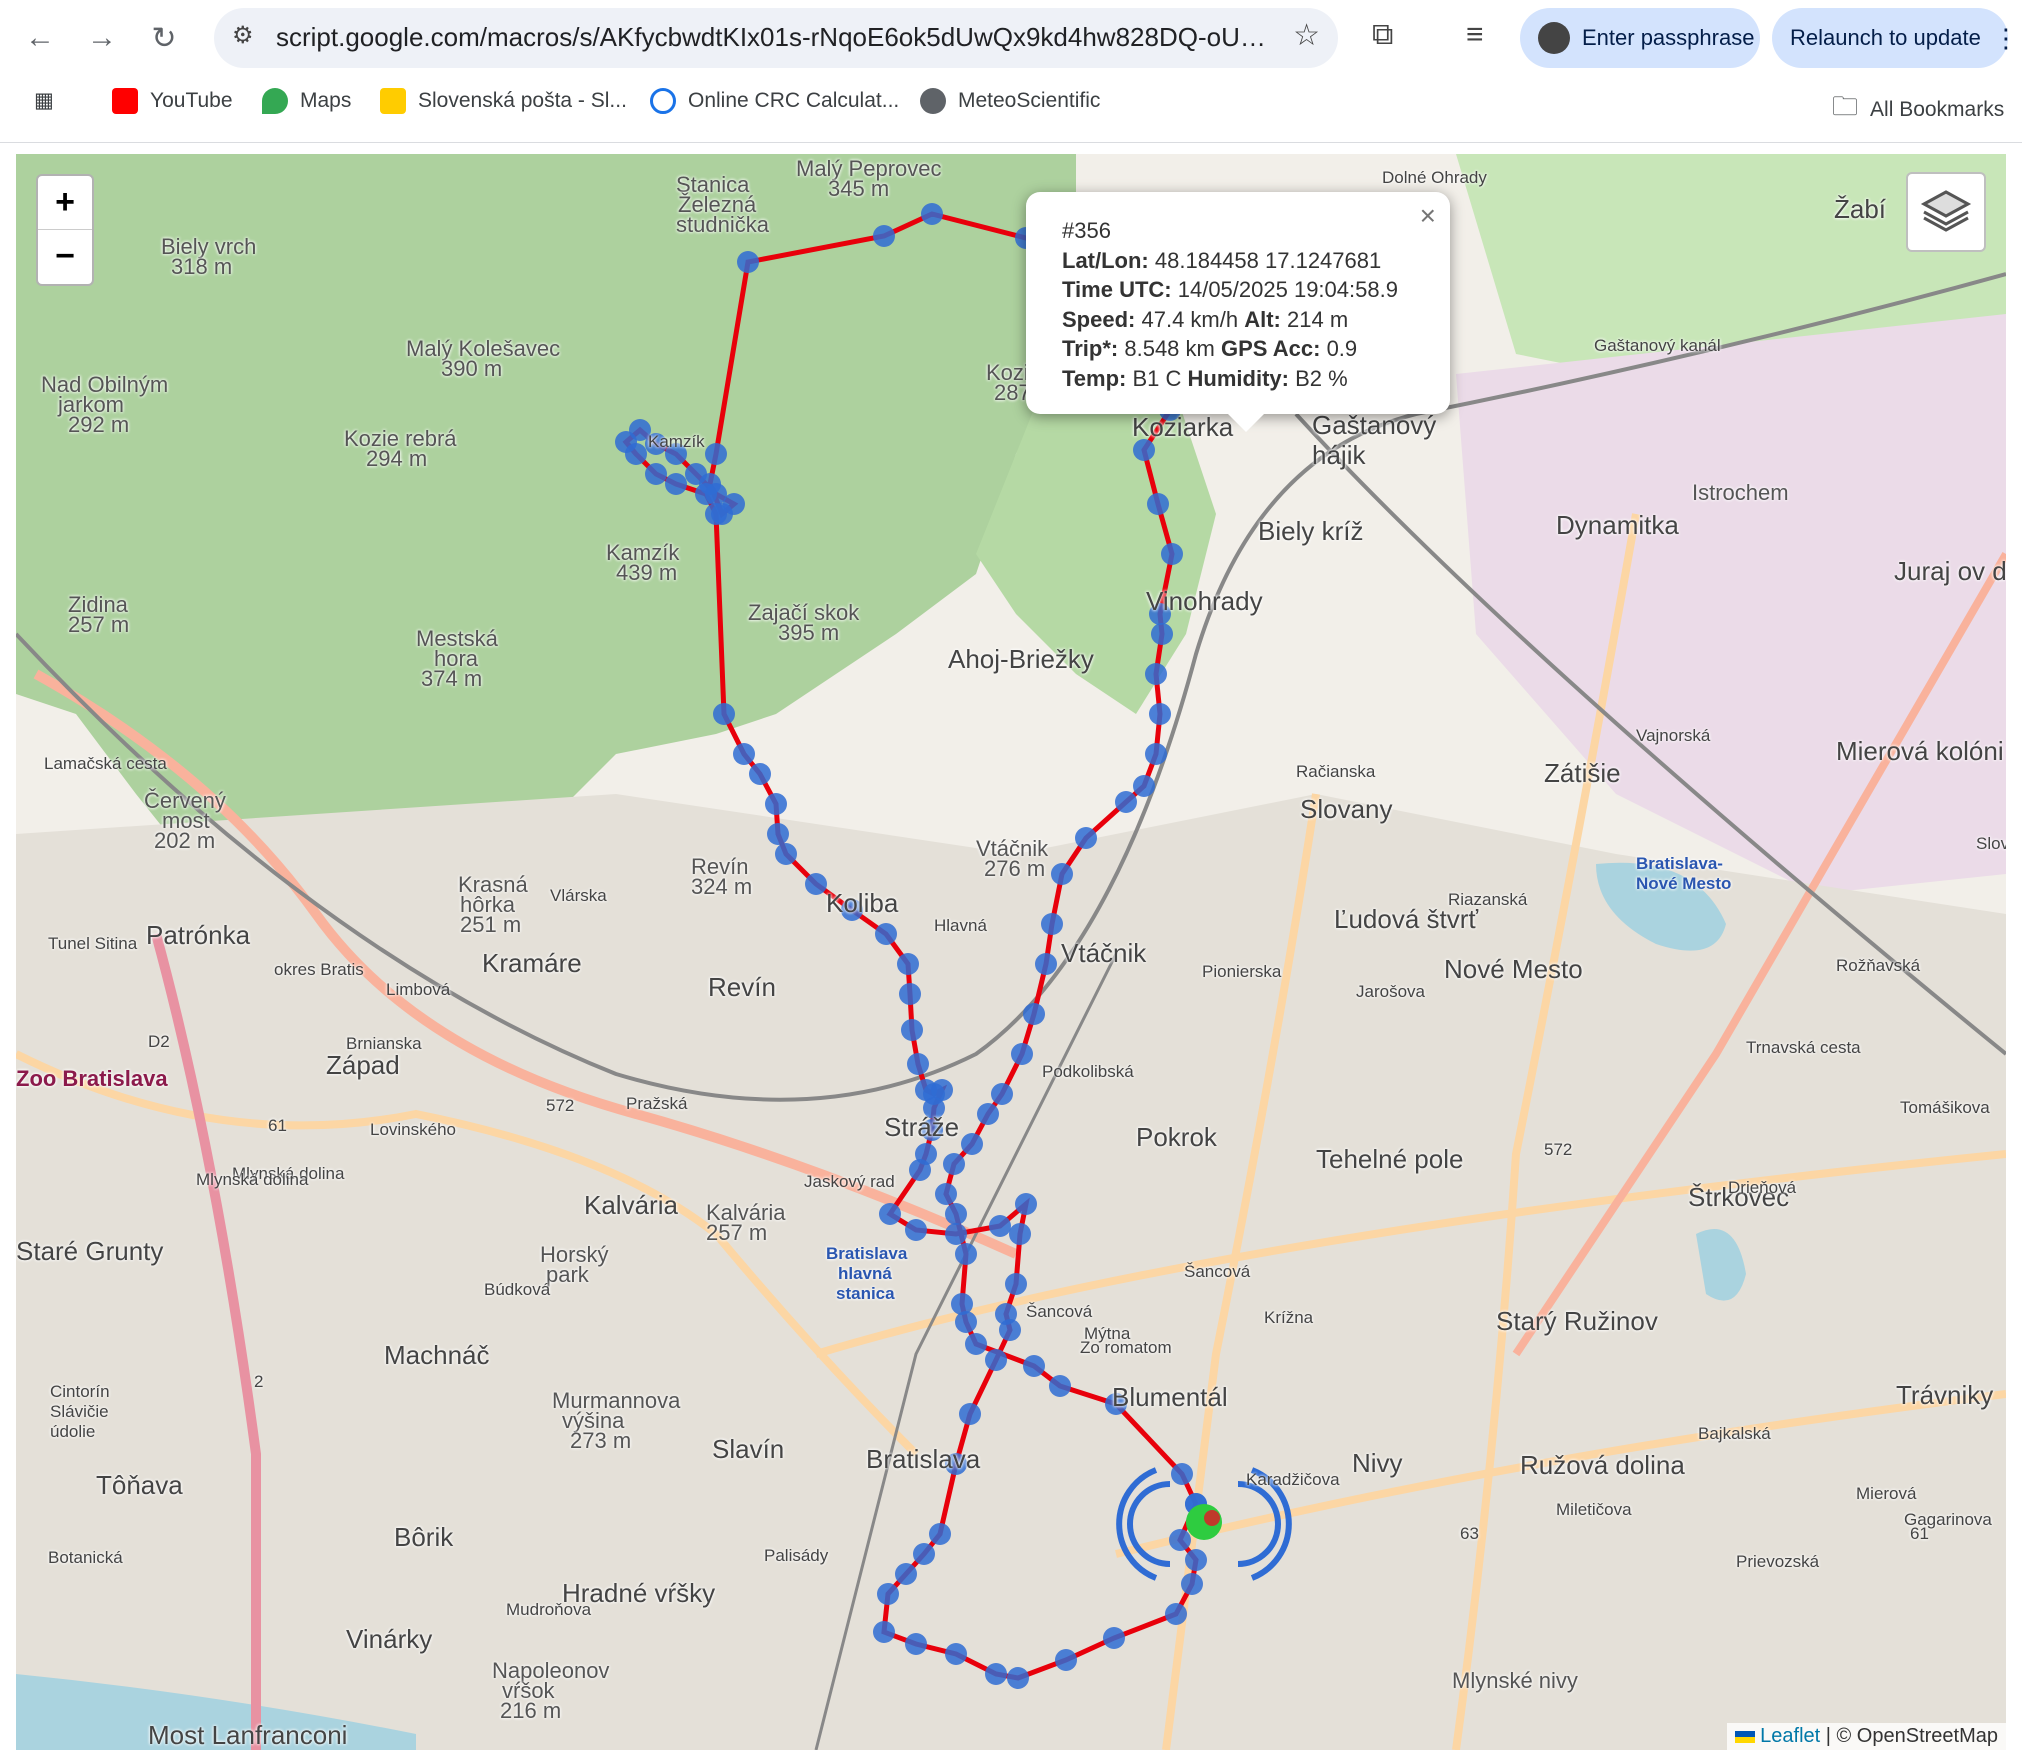 The width and height of the screenshot is (2022, 1760). I want to click on apps-grid-icon: ▦, so click(44, 100).